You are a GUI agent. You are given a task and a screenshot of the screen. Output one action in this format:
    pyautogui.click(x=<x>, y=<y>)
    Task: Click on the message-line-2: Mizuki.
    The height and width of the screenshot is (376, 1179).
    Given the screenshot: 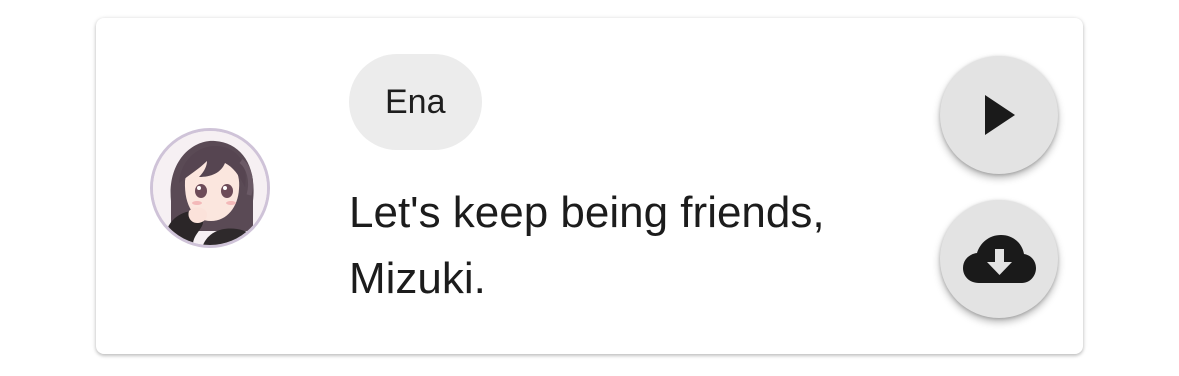 What is the action you would take?
    pyautogui.click(x=417, y=278)
    